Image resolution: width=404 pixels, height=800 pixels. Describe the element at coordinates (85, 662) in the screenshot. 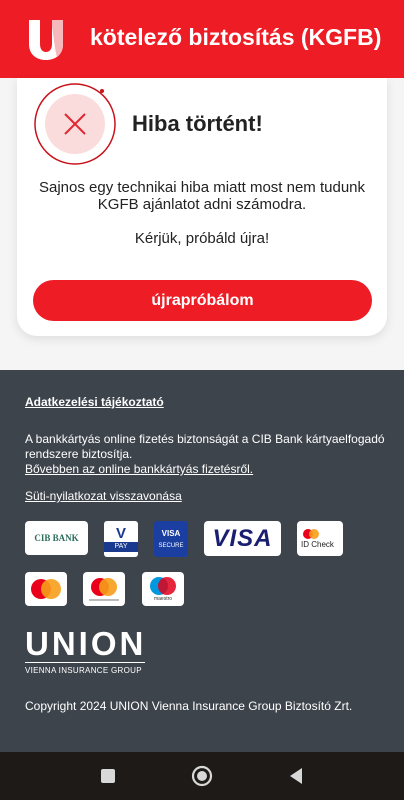

I see `brand-divider` at that location.